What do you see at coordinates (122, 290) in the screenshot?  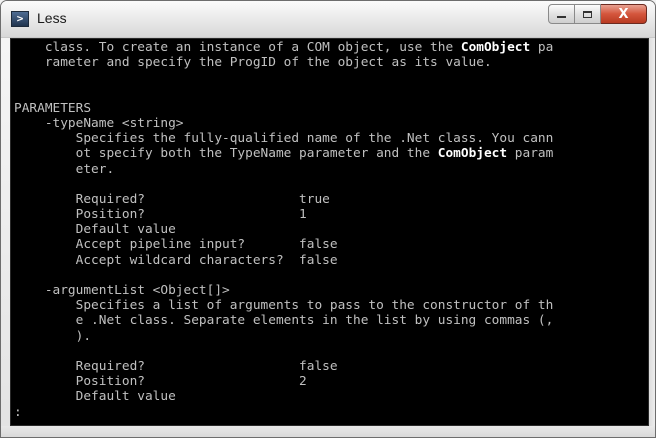 I see `console-text: -argumentList <Object[]>` at bounding box center [122, 290].